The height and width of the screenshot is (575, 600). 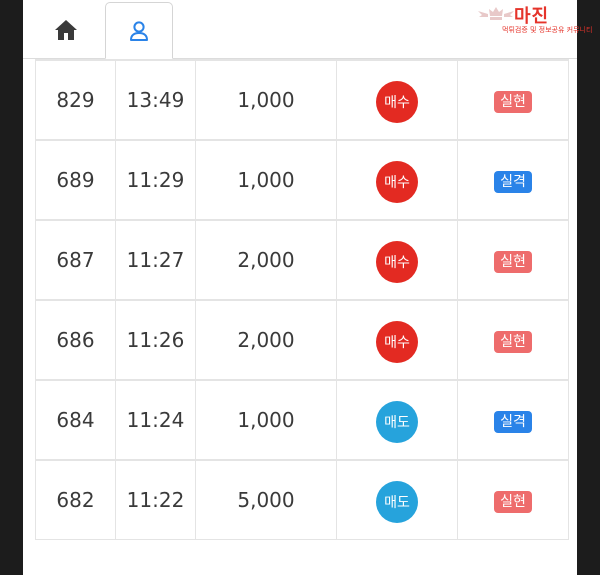 What do you see at coordinates (75, 499) in the screenshot?
I see `trade-number: 682` at bounding box center [75, 499].